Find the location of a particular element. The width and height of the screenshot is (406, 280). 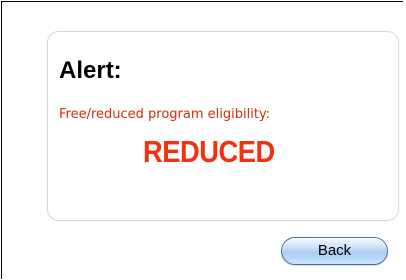

eligibility-status: REDUCED is located at coordinates (209, 151).